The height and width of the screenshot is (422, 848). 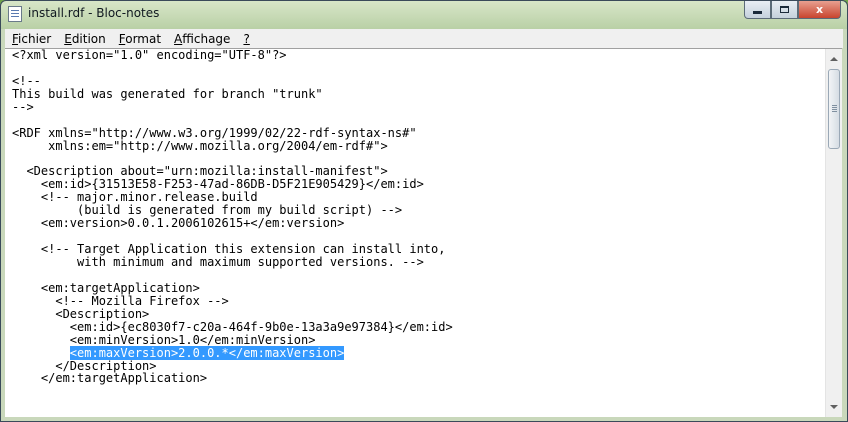 What do you see at coordinates (164, 339) in the screenshot?
I see `text-line: <em:minVersion>1.0</em:minVersion>` at bounding box center [164, 339].